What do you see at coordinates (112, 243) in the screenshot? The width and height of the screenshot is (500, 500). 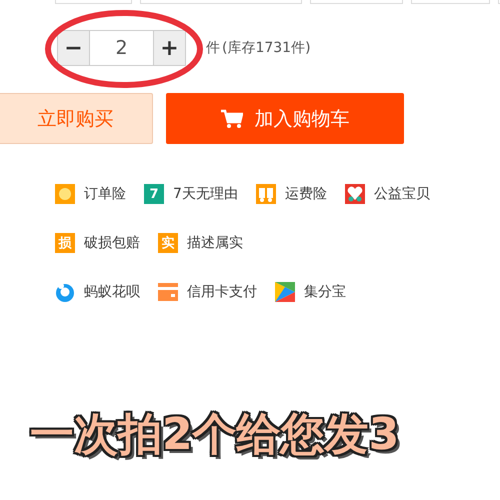 I see `service-label: 破损包赔` at bounding box center [112, 243].